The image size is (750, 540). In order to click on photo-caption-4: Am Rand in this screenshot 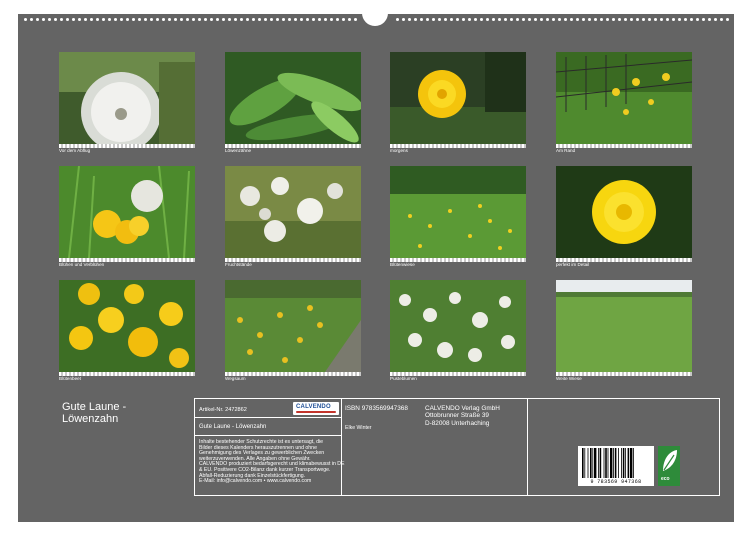, I will do `click(566, 150)`.